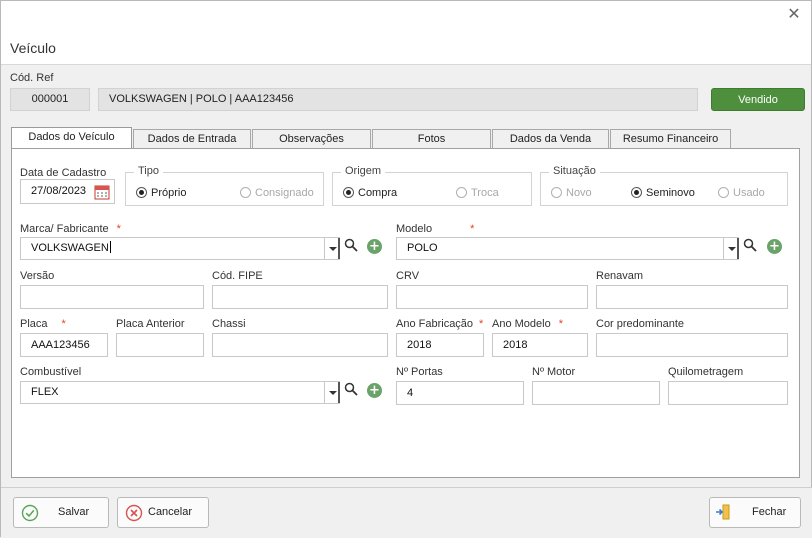  Describe the element at coordinates (620, 276) in the screenshot. I see `renavam-label: Renavam` at that location.